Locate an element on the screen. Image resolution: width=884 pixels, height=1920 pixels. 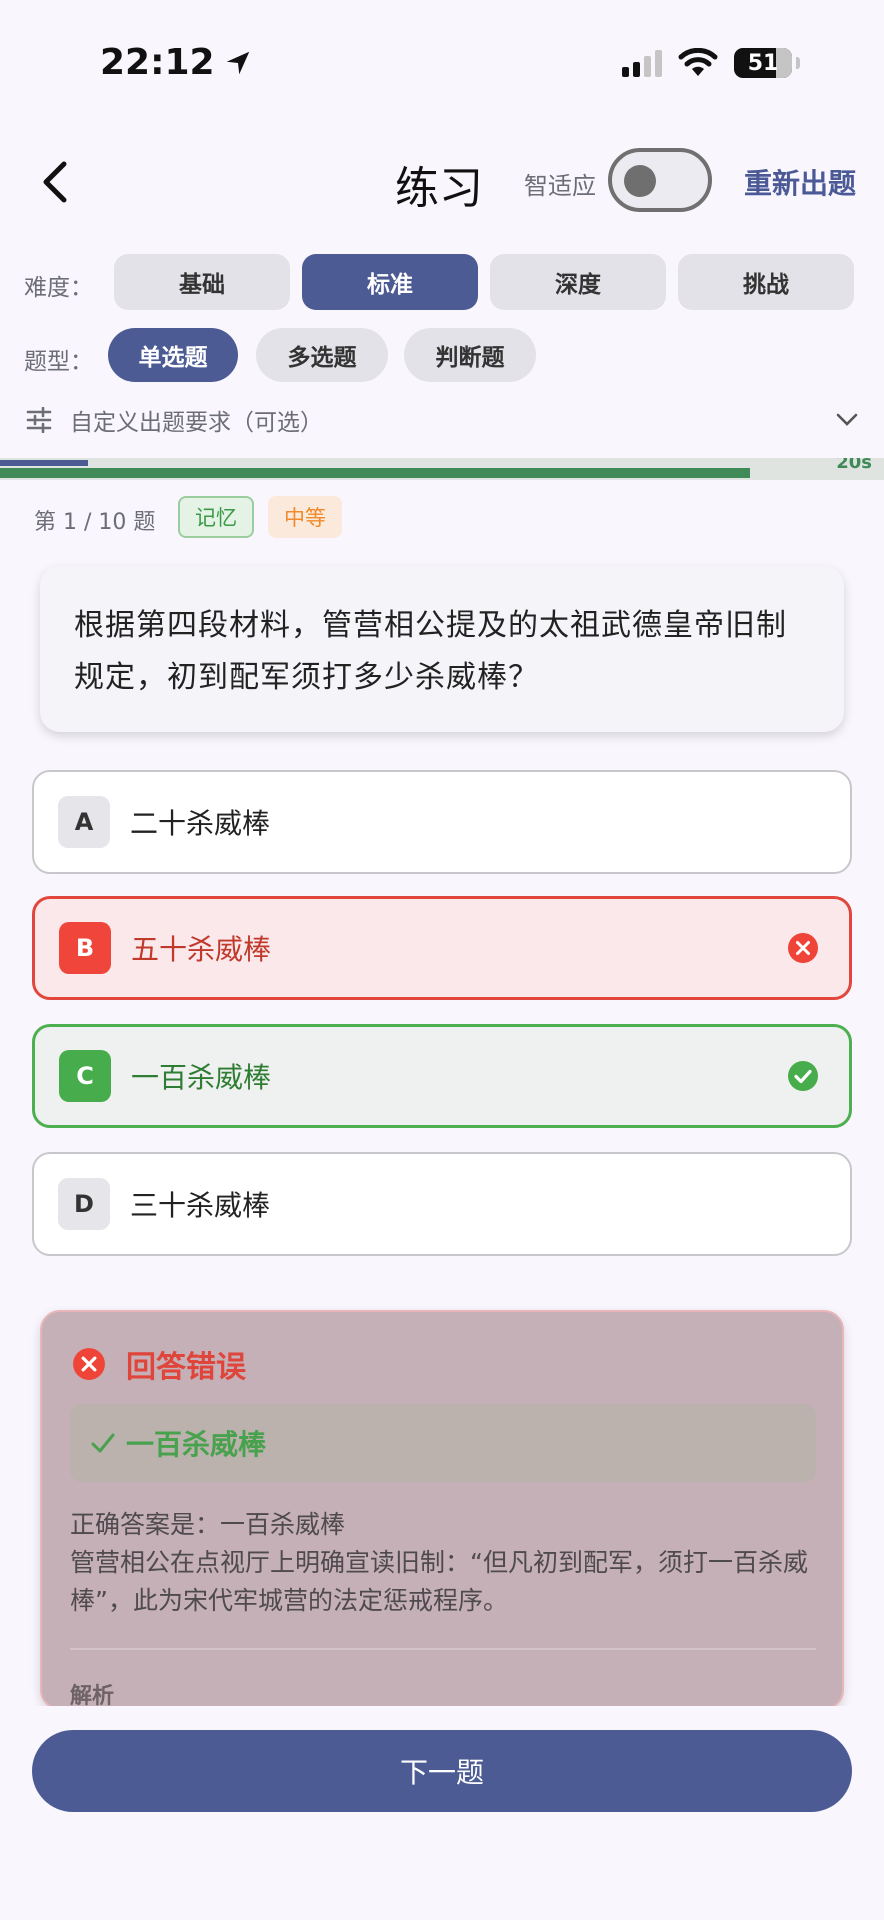
option-text: 一百杀威棒 is located at coordinates (201, 1077).